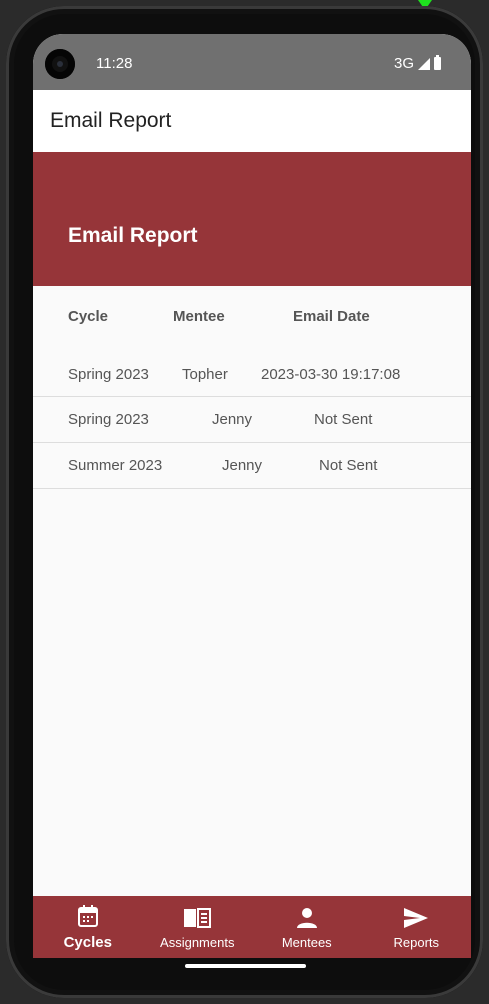 Image resolution: width=489 pixels, height=1004 pixels. I want to click on column-header-cycle: Cycle, so click(88, 316).